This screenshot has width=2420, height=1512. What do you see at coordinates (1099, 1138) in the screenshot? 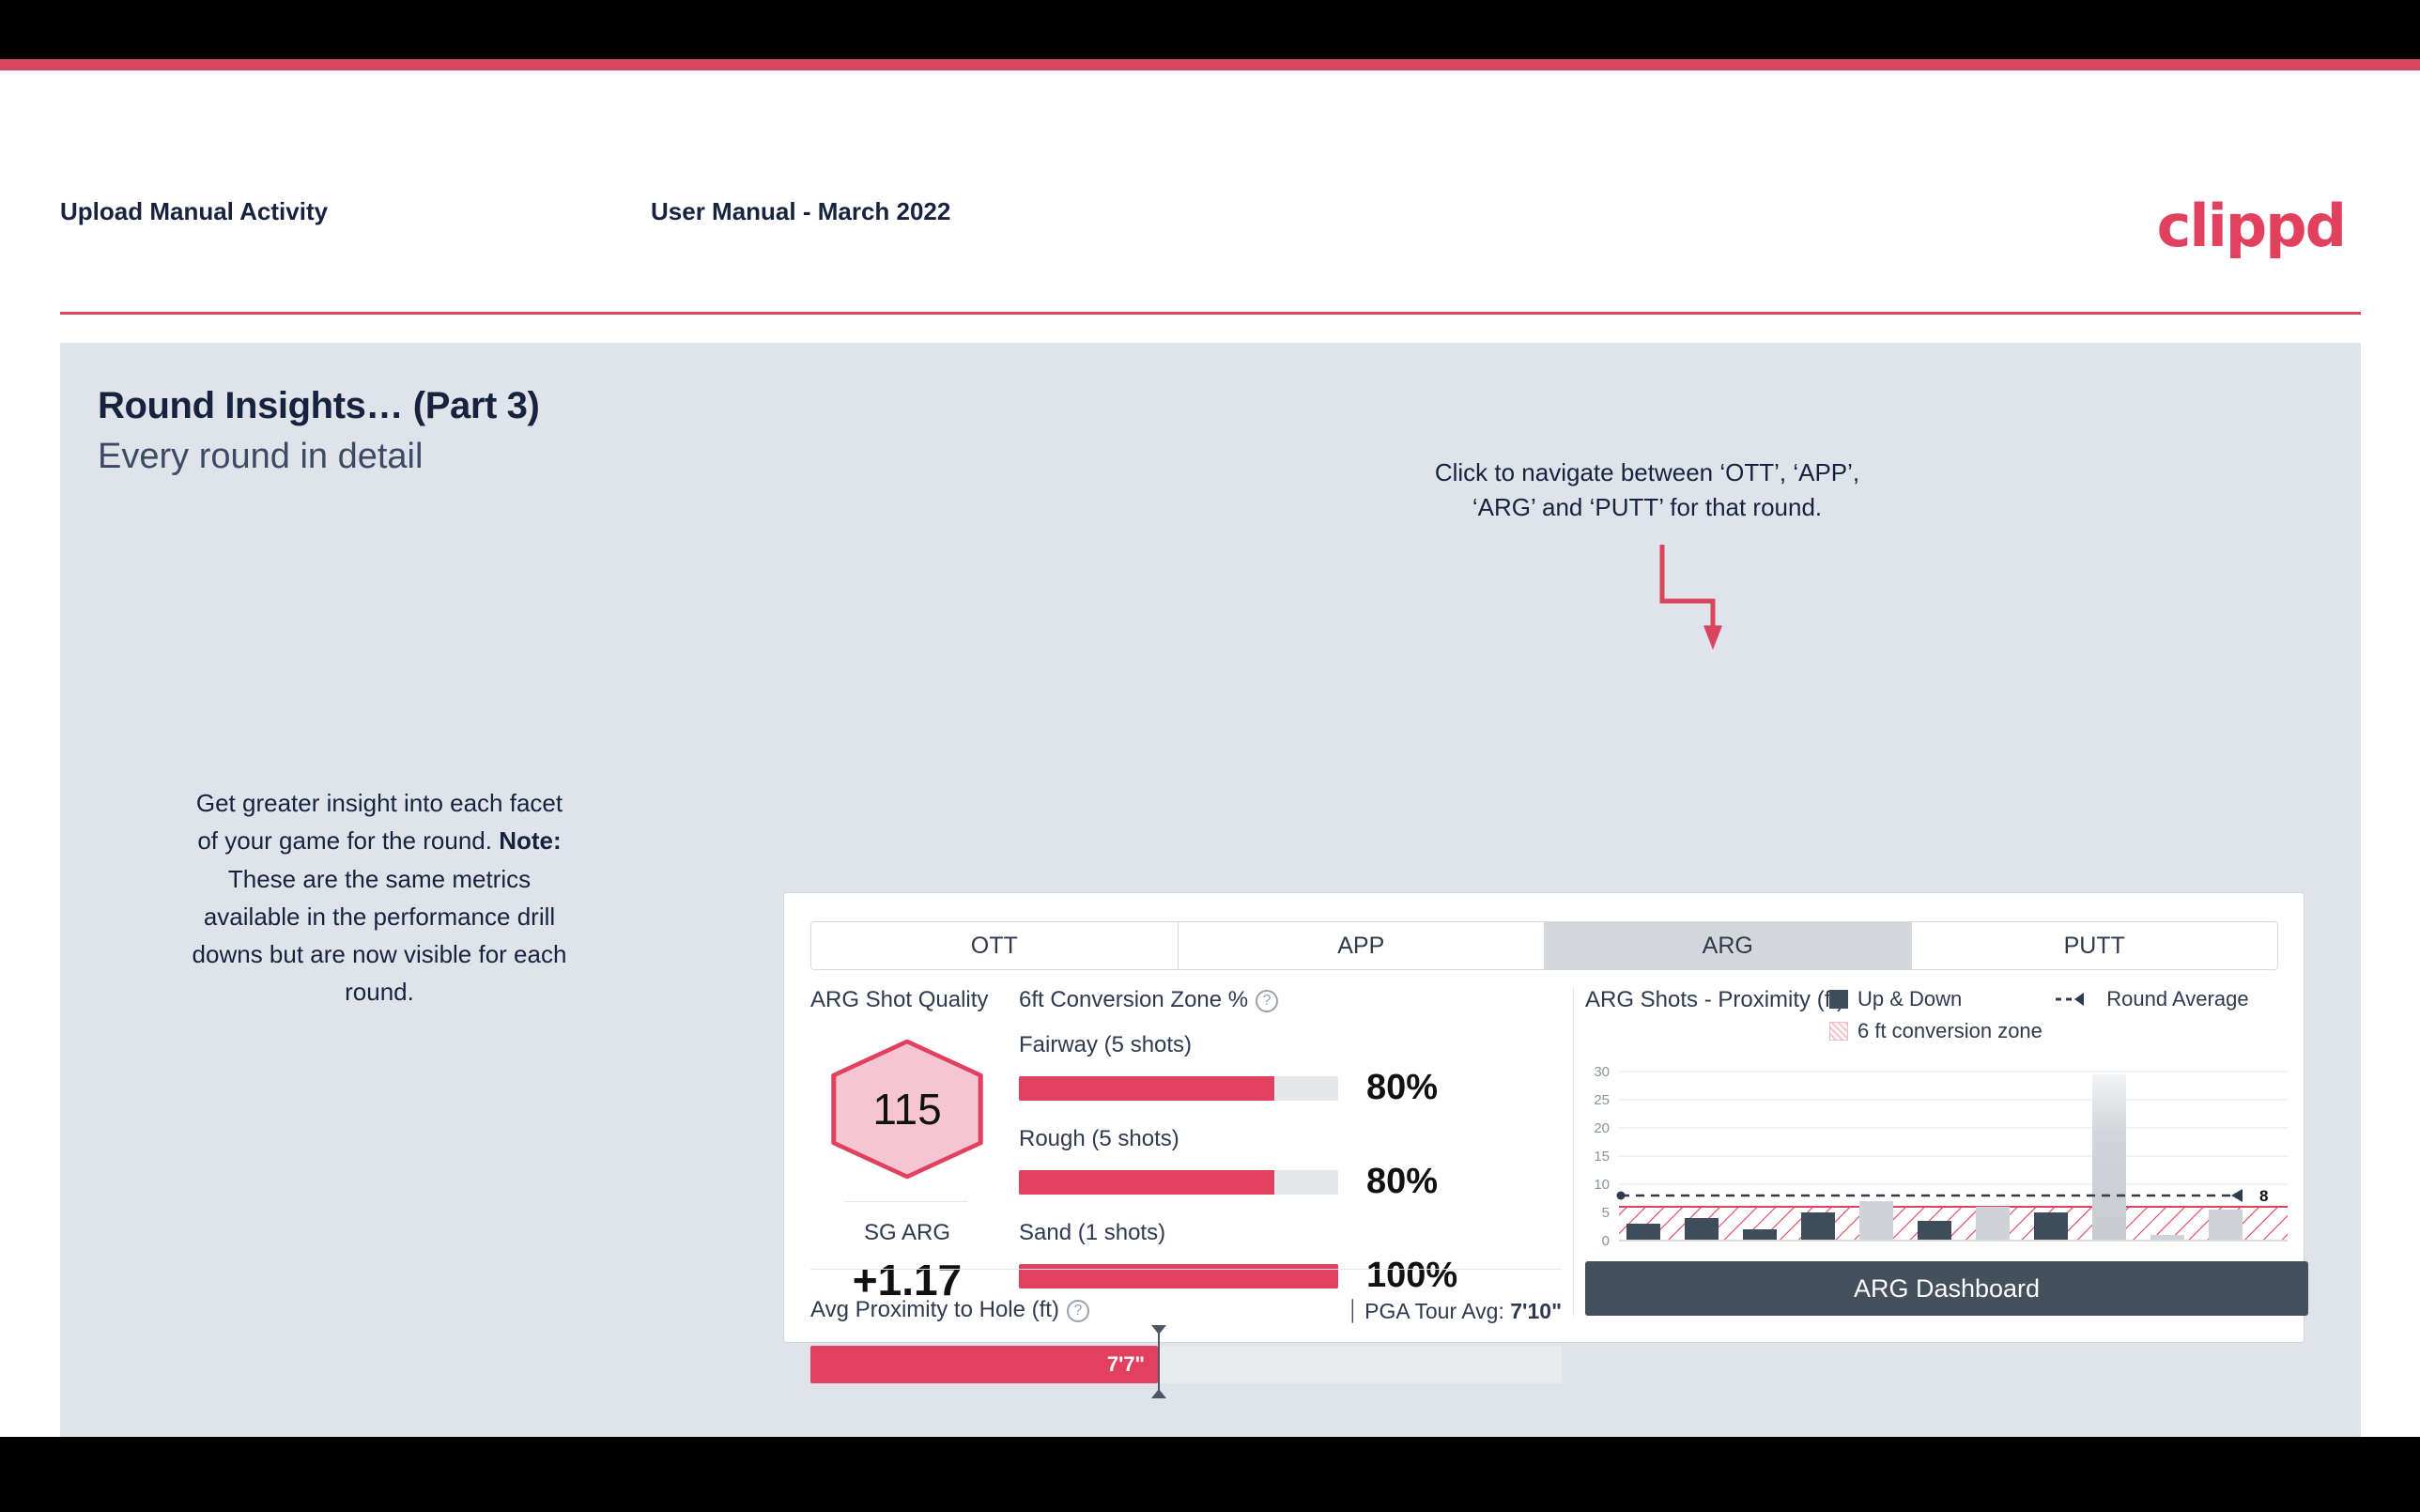
I see `conversion-label-rough: Rough (5 shots)` at bounding box center [1099, 1138].